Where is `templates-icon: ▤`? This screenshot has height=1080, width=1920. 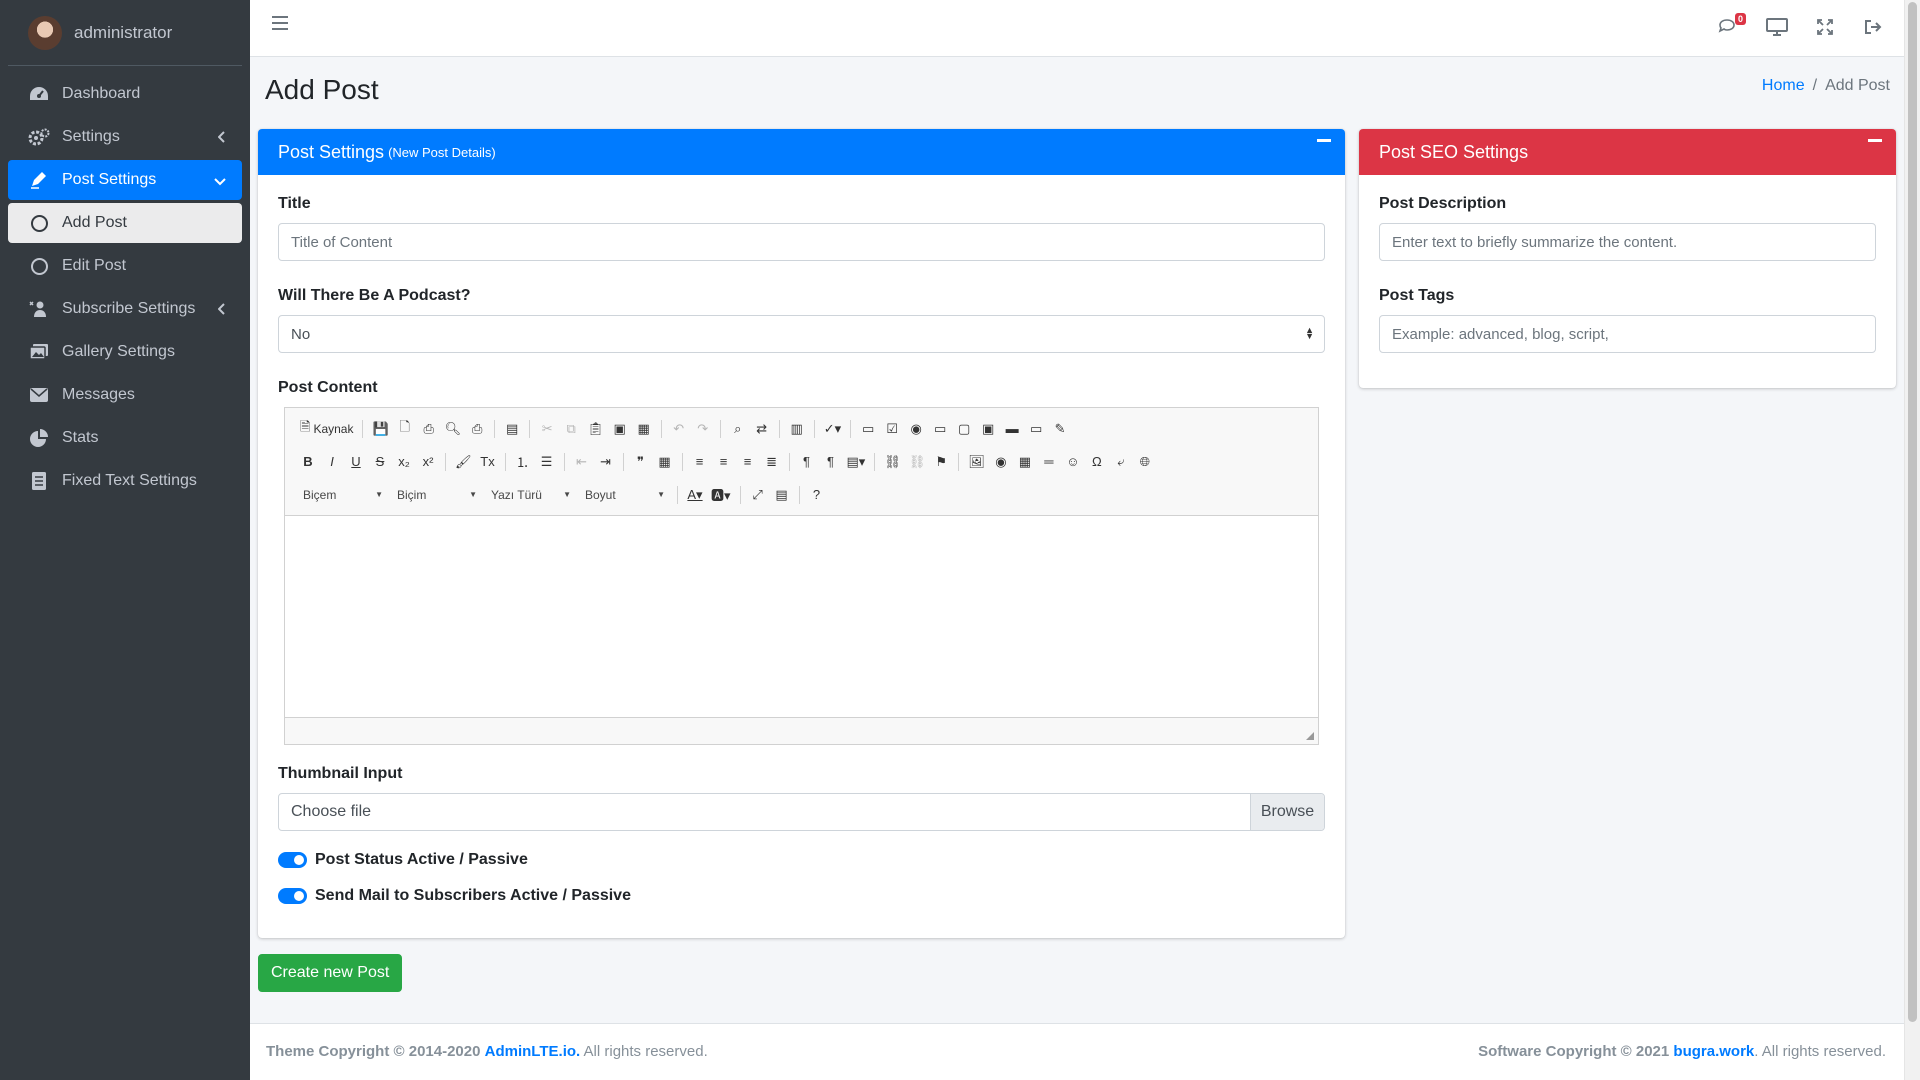
templates-icon: ▤ is located at coordinates (512, 429).